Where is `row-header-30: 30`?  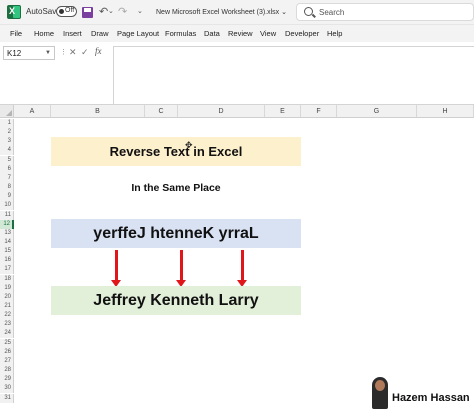 row-header-30: 30 is located at coordinates (7, 389).